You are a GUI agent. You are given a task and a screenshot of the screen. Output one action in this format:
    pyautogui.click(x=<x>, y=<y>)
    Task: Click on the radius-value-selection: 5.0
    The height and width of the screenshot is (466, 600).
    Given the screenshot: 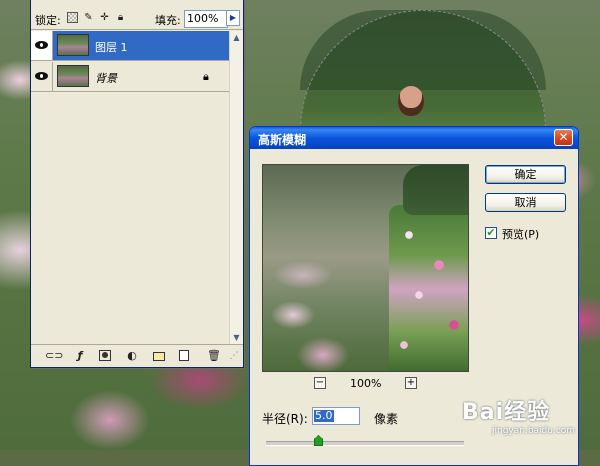 What is the action you would take?
    pyautogui.click(x=324, y=416)
    